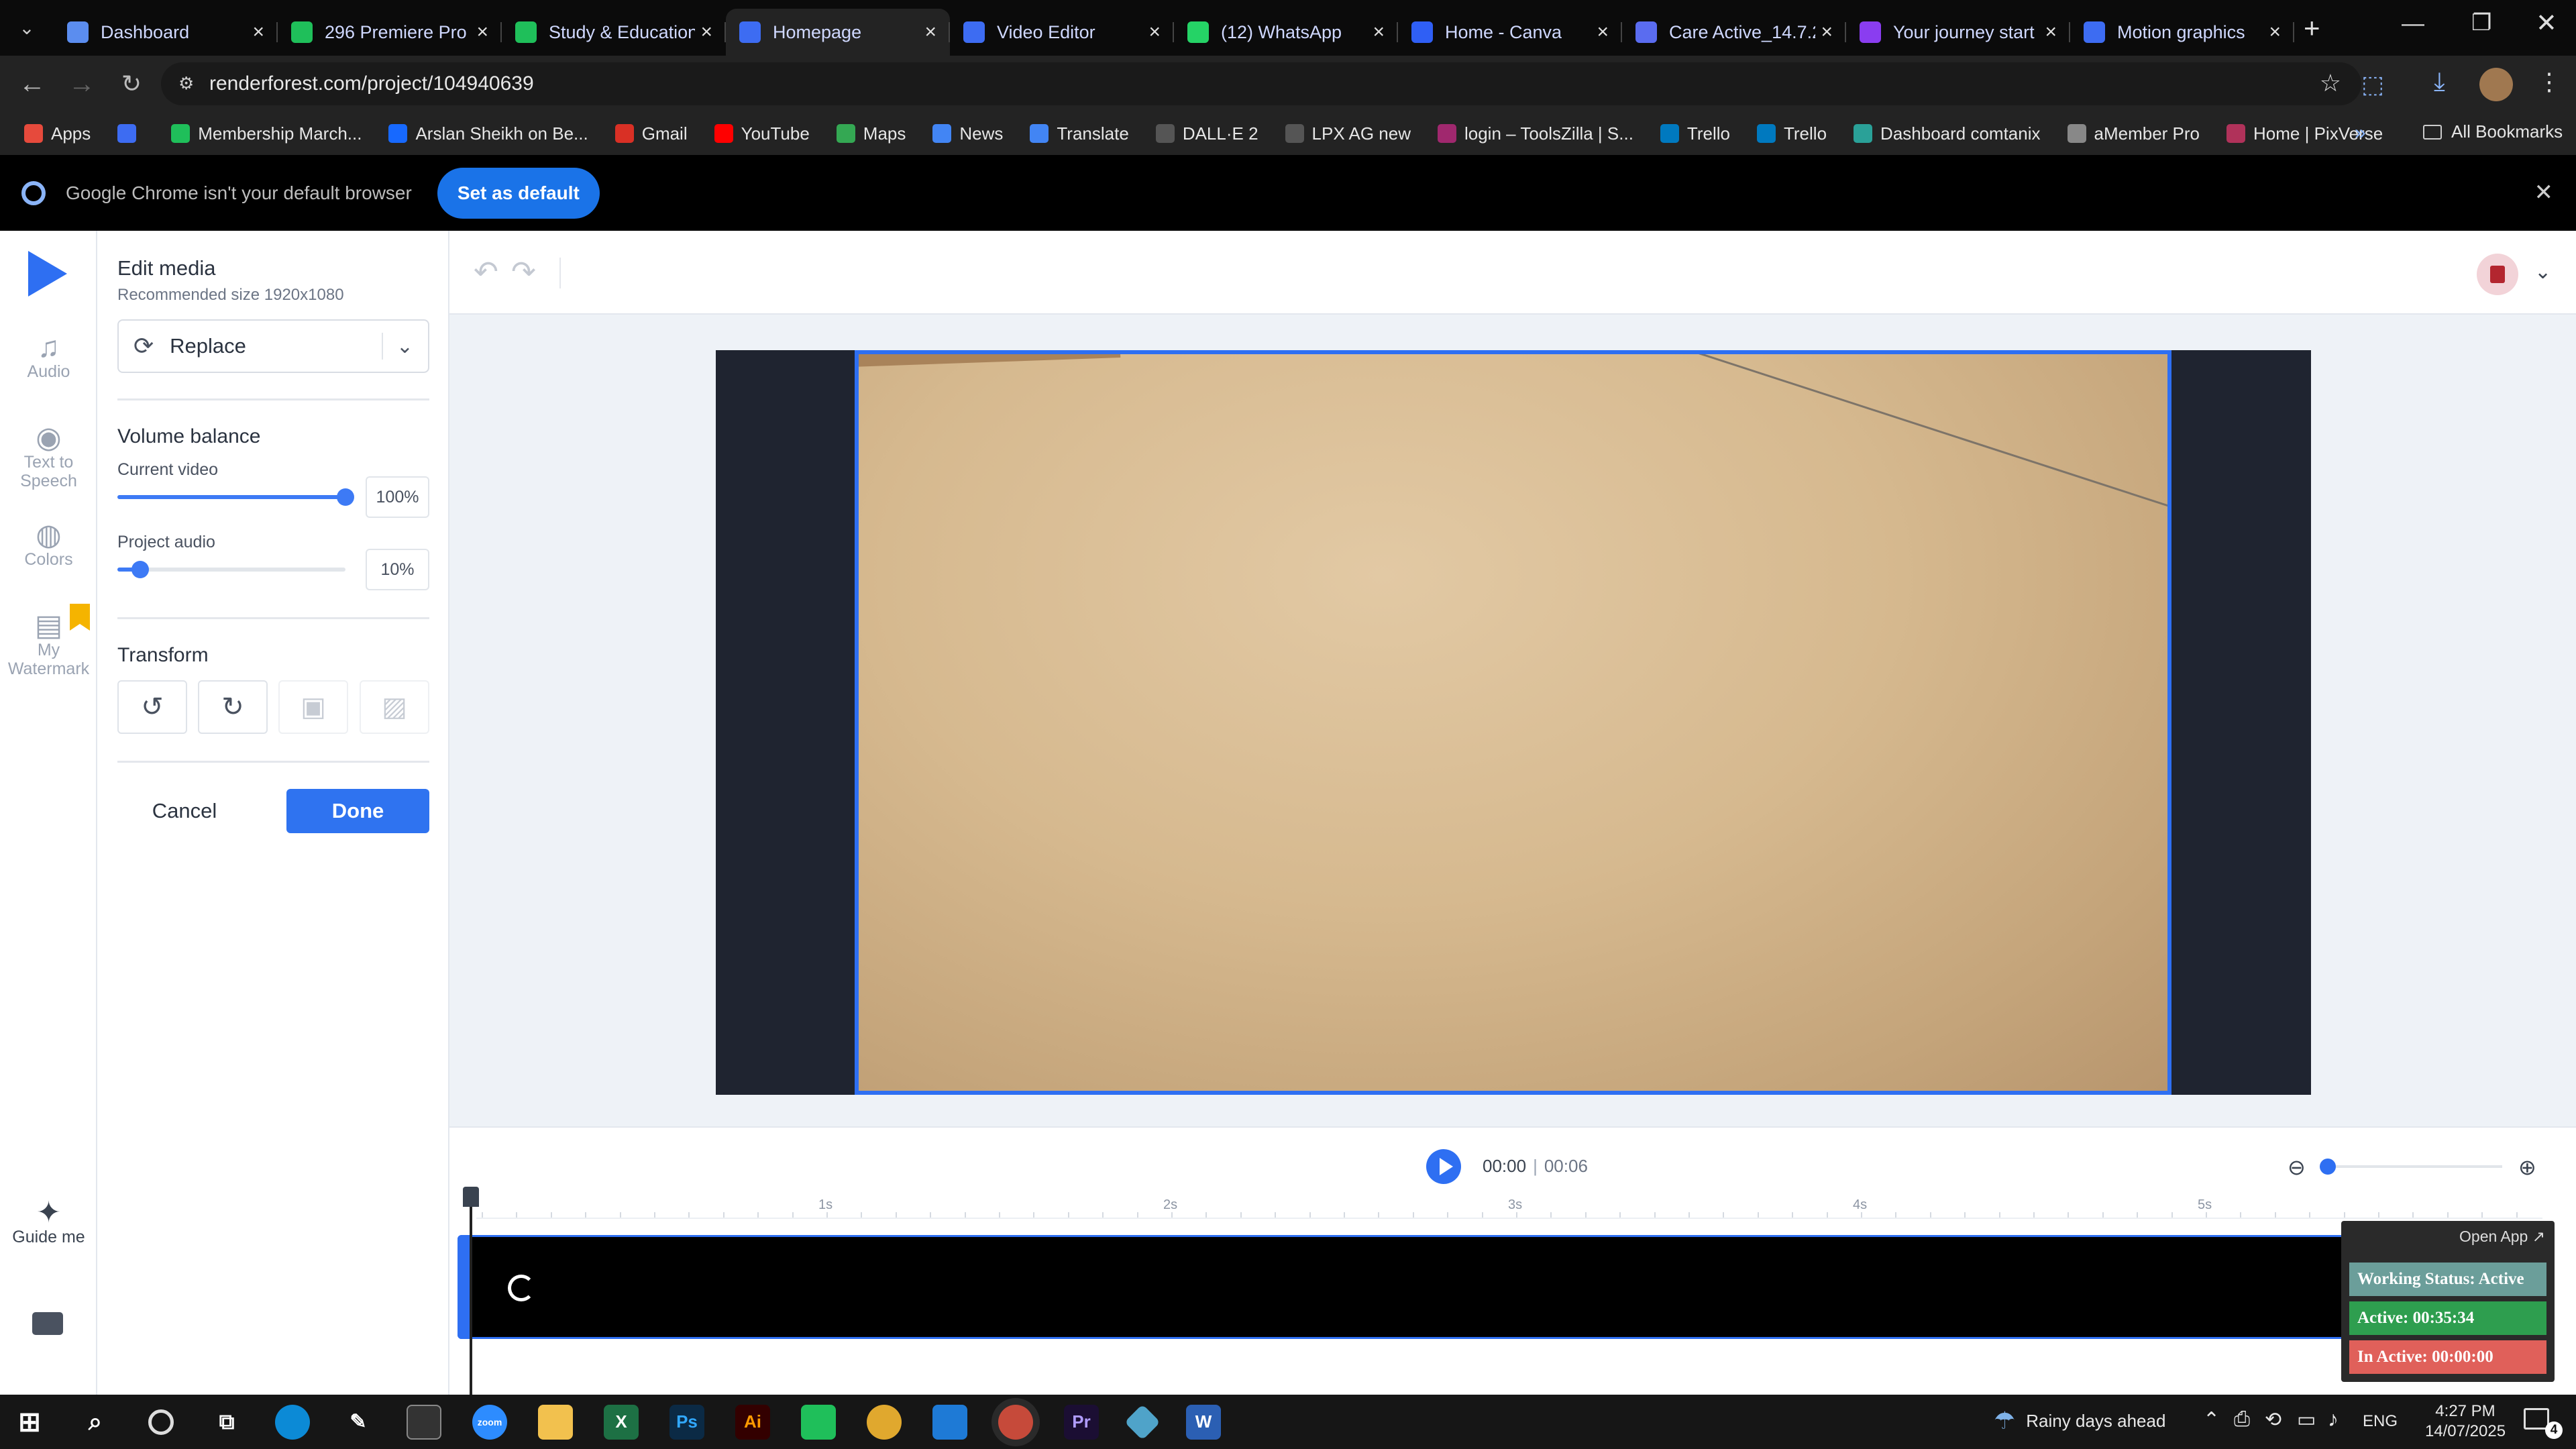  Describe the element at coordinates (1142, 1421) in the screenshot. I see `diamond-app-icon` at that location.